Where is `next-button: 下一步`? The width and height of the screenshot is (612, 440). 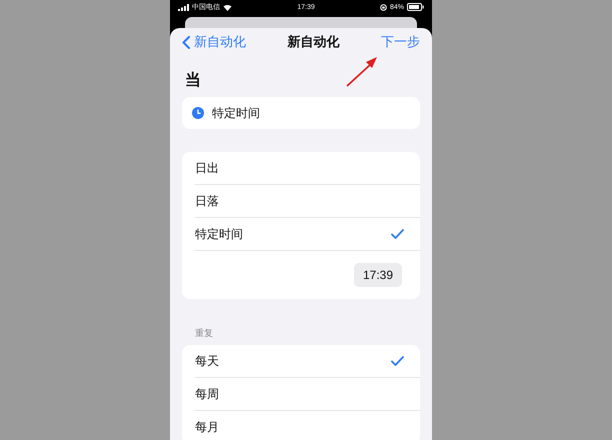 next-button: 下一步 is located at coordinates (400, 42).